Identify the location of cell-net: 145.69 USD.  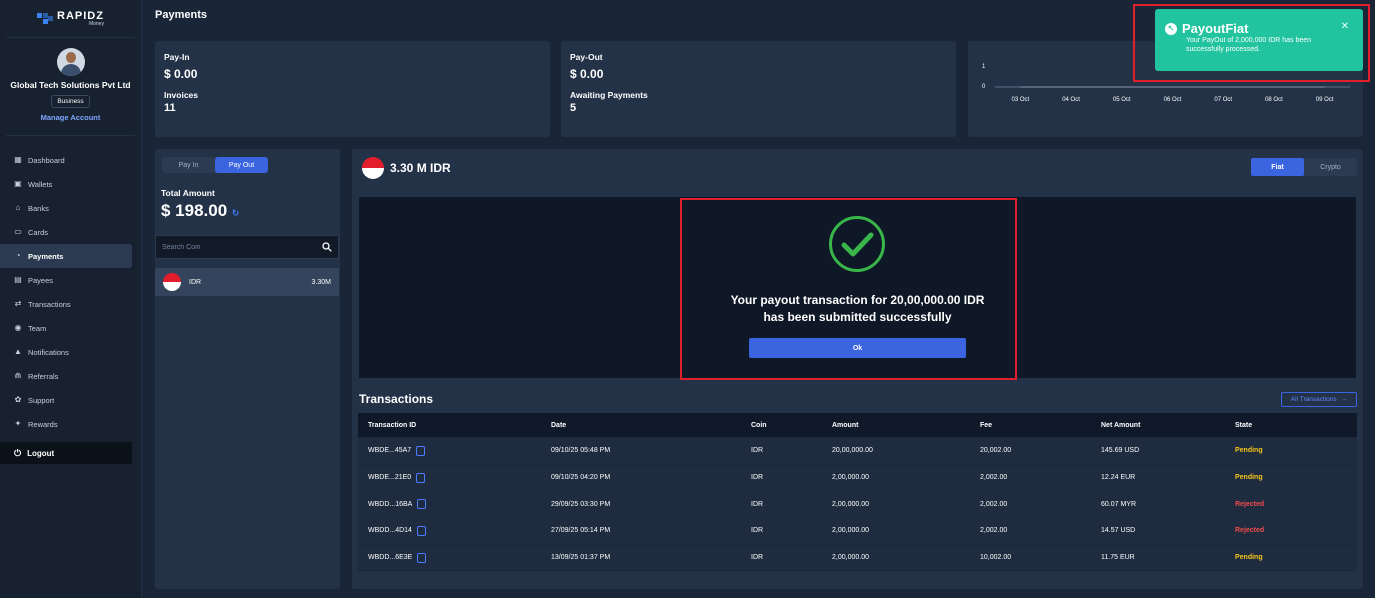
(1120, 451).